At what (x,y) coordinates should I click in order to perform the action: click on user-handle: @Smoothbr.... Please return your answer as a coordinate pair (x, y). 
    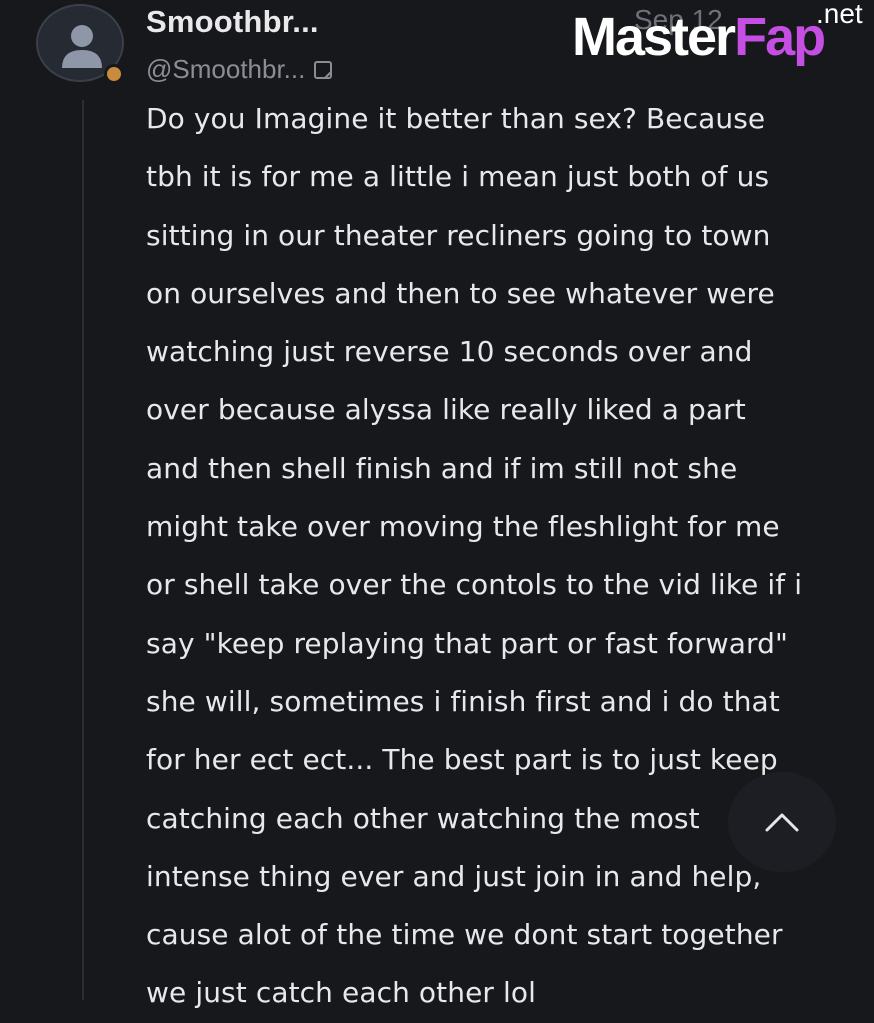
    Looking at the image, I should click on (225, 69).